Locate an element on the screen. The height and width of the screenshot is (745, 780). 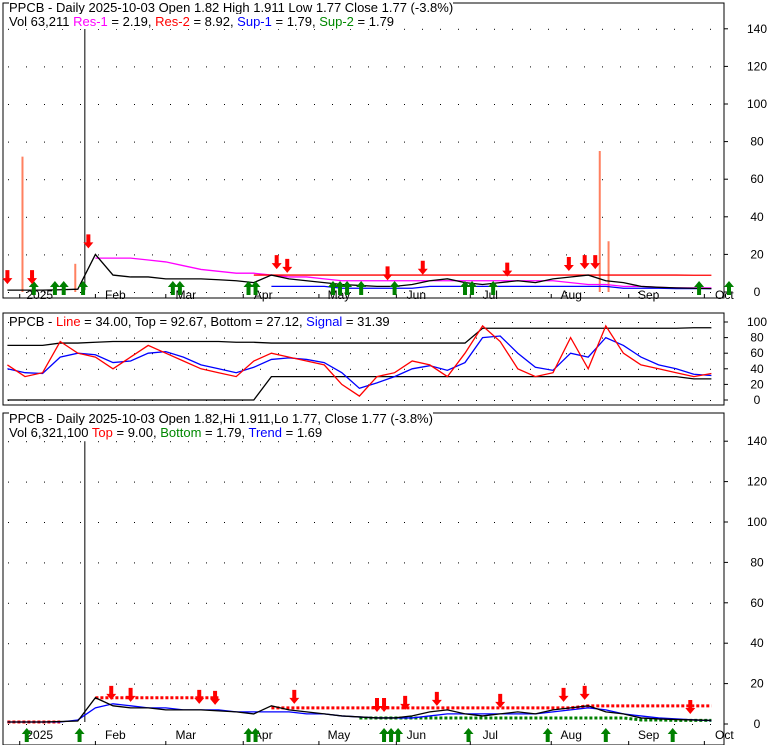
x-tick-label: Feb is located at coordinates (115, 295).